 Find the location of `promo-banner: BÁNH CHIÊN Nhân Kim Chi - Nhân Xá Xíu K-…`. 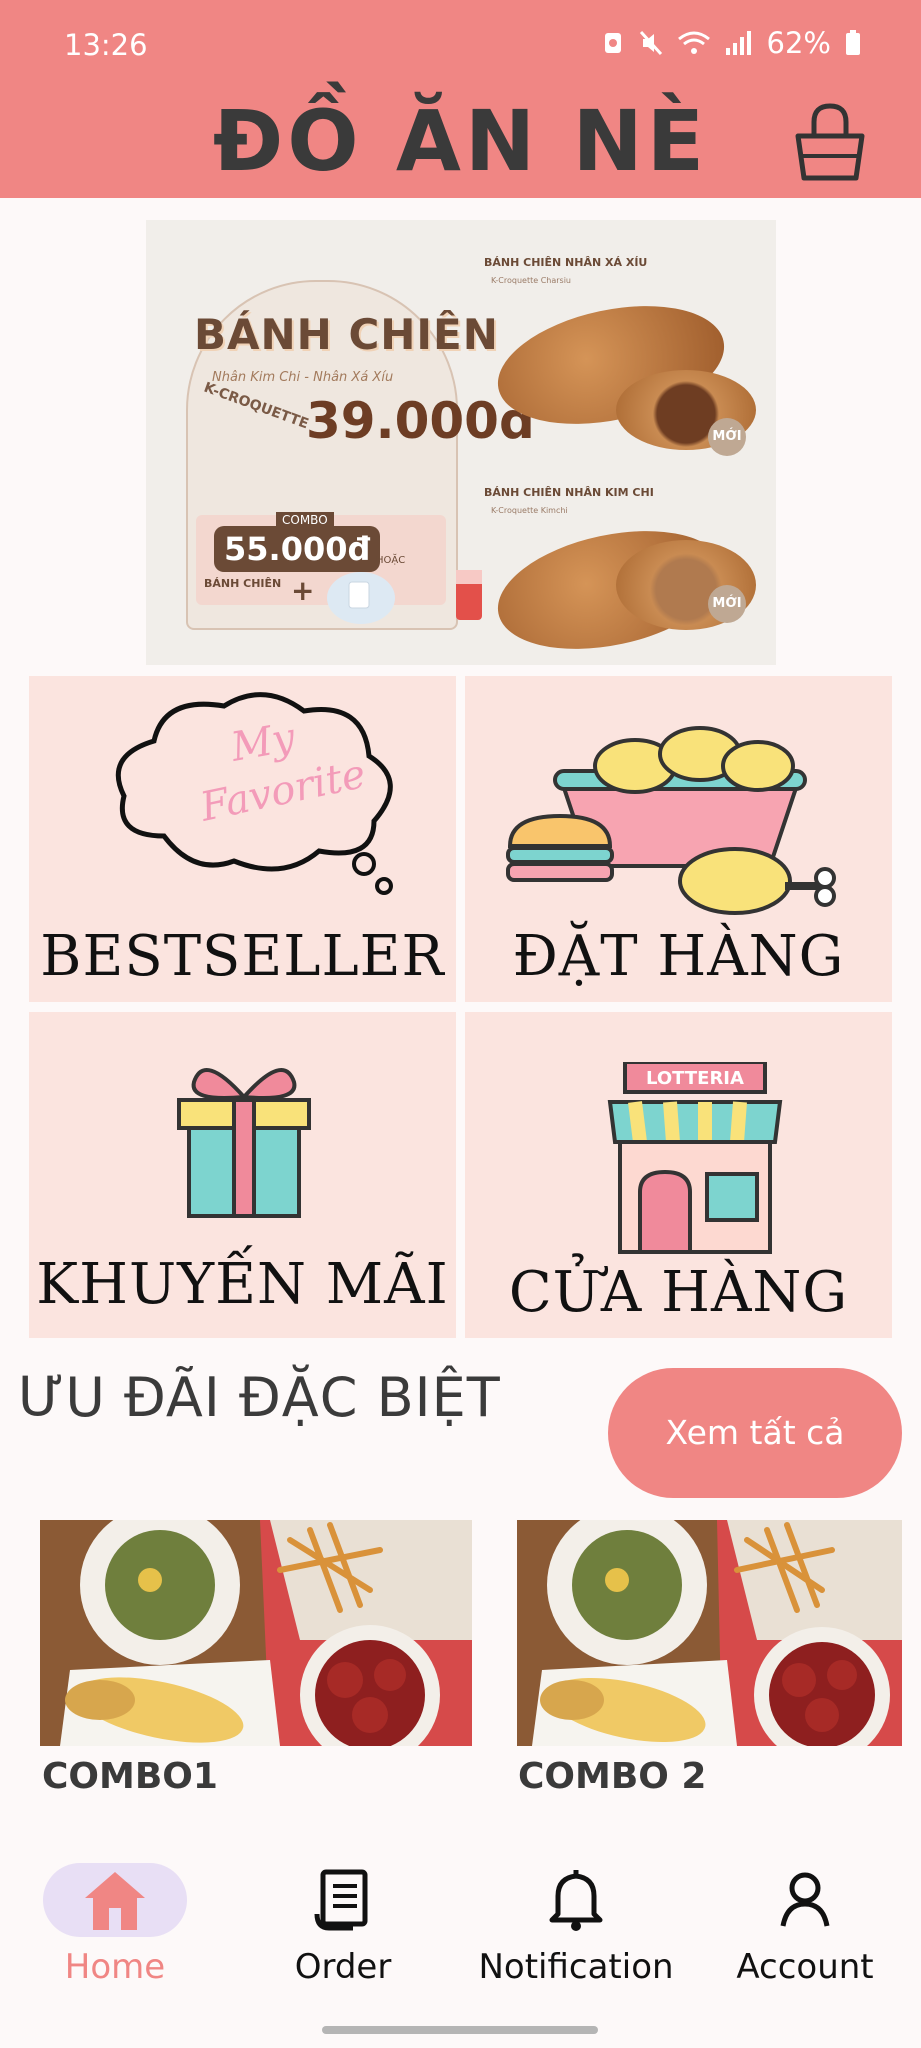

promo-banner: BÁNH CHIÊN Nhân Kim Chi - Nhân Xá Xíu K-… is located at coordinates (461, 442).